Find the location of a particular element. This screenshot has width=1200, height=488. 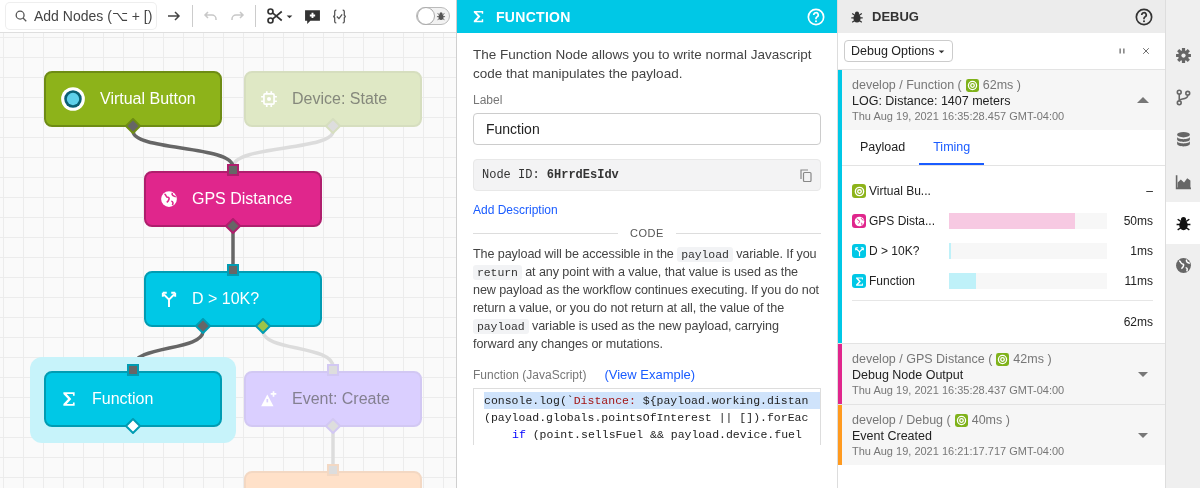

comment-plus-icon is located at coordinates (312, 16).